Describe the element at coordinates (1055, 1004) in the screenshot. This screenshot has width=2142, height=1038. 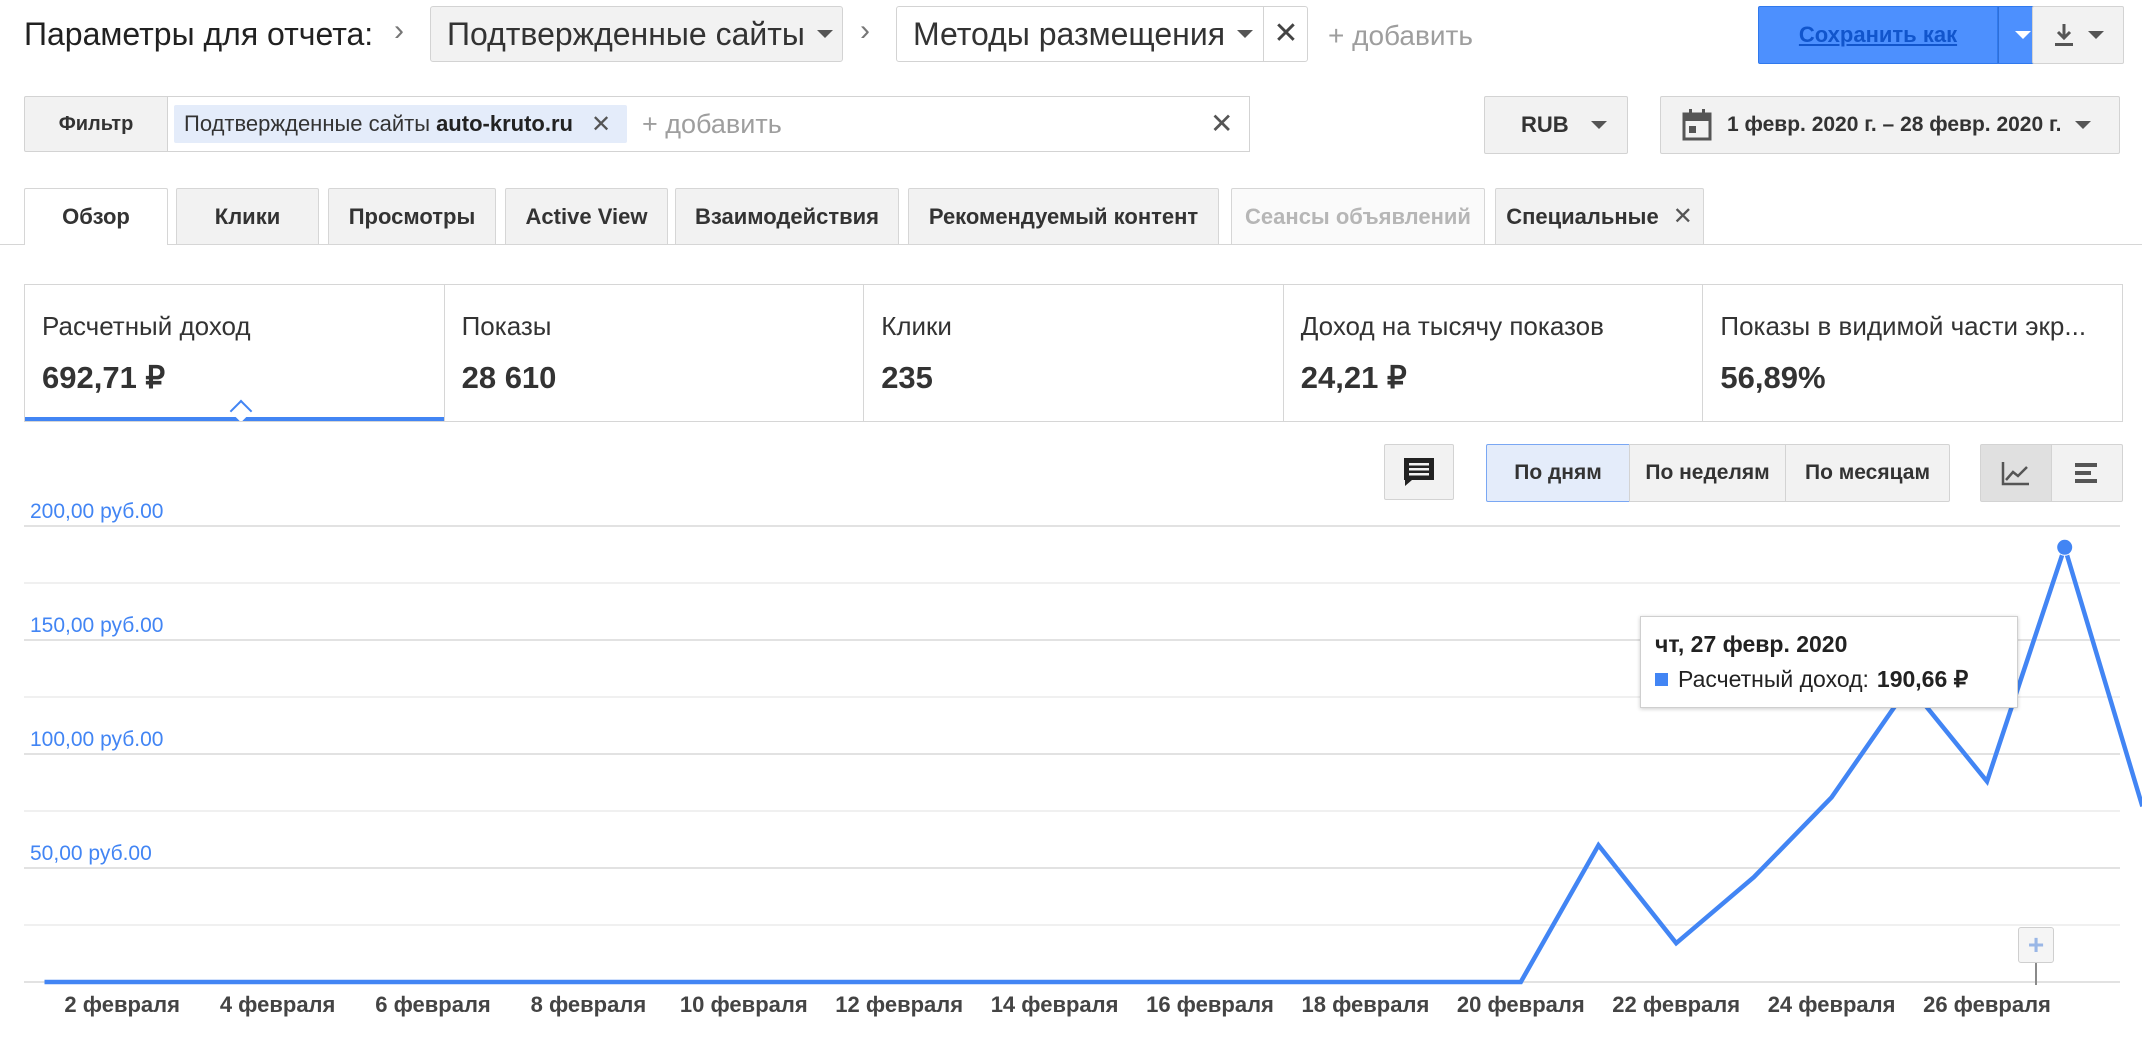
I see `x-tick-label: 14 февраля` at that location.